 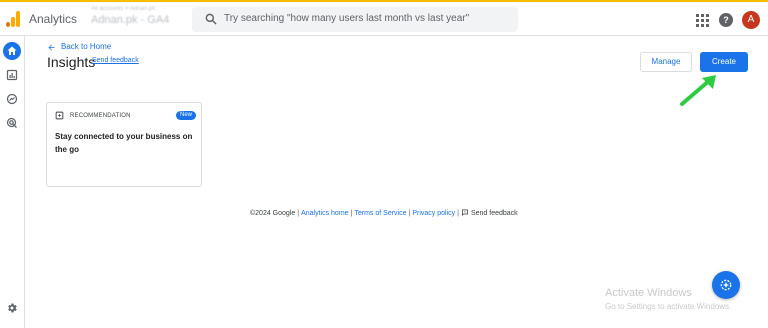 What do you see at coordinates (751, 20) in the screenshot?
I see `avatar: A` at bounding box center [751, 20].